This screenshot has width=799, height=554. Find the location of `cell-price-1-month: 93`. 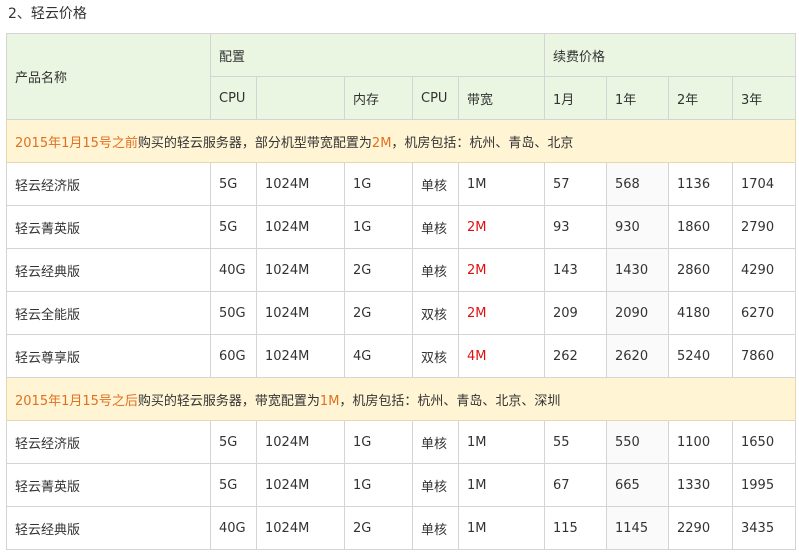

cell-price-1-month: 93 is located at coordinates (576, 227).